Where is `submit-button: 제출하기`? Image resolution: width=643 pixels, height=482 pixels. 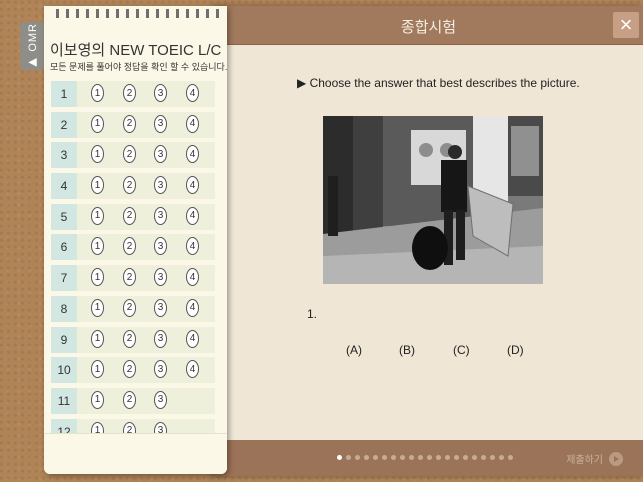
submit-button: 제출하기 is located at coordinates (594, 458).